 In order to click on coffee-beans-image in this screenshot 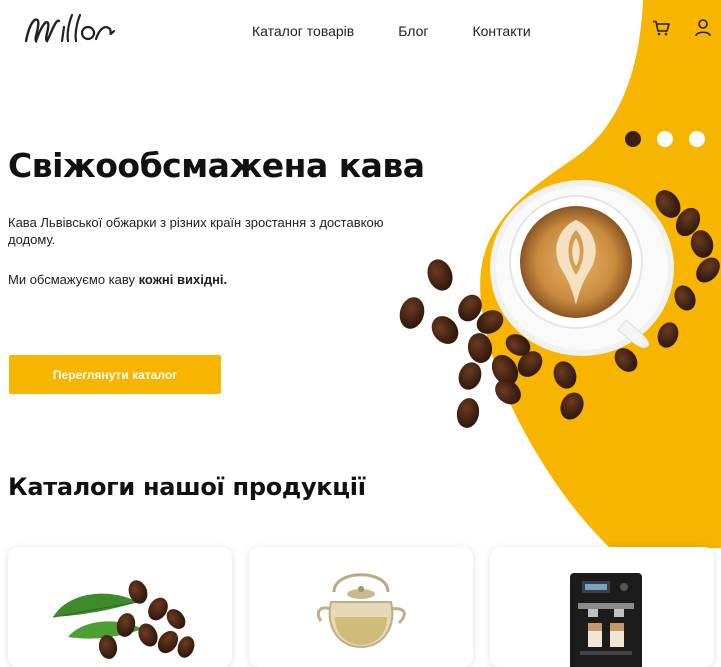, I will do `click(123, 619)`.